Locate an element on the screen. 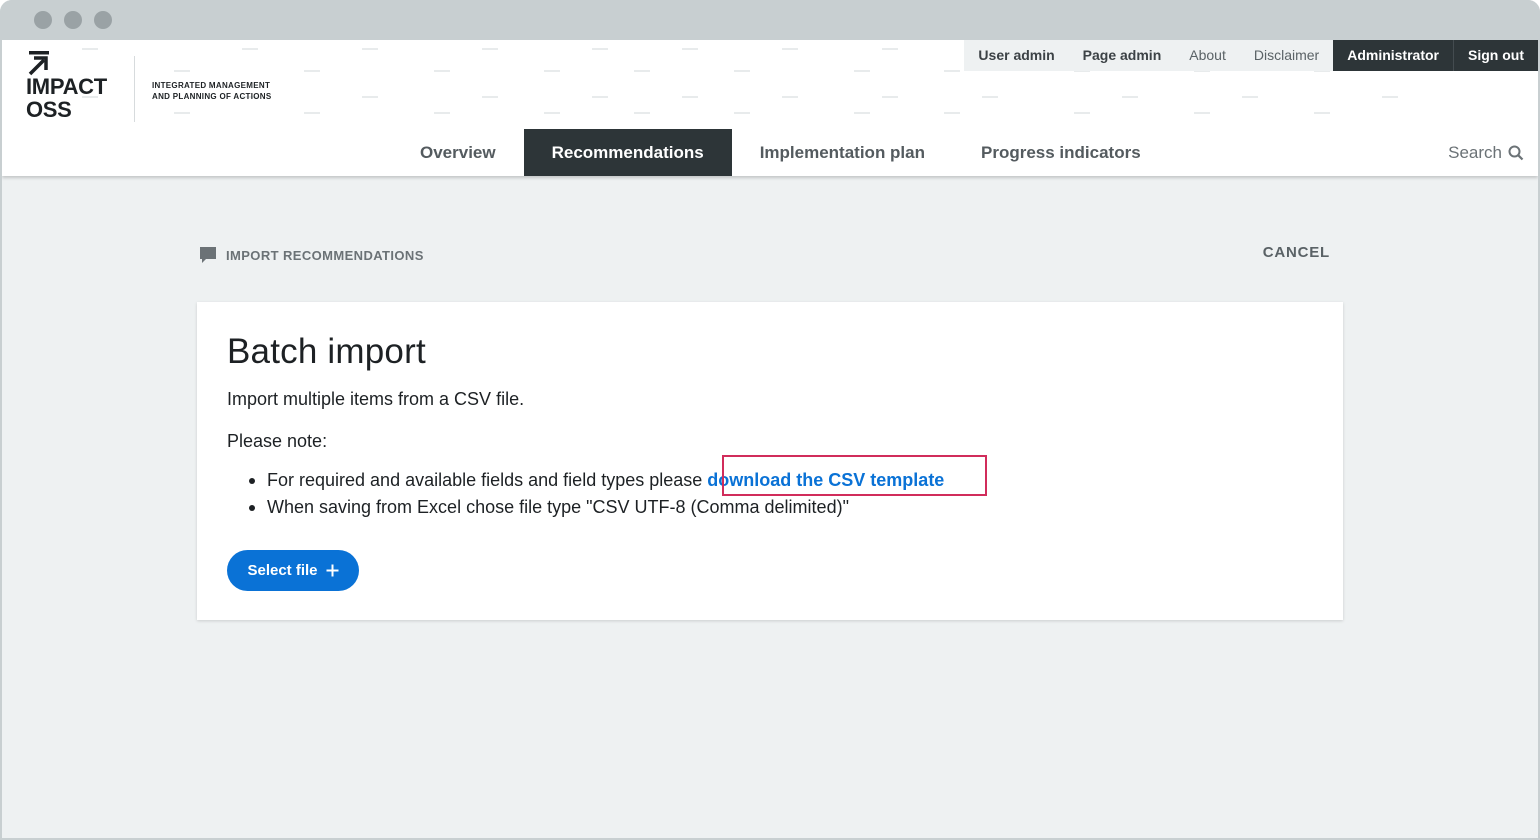 The width and height of the screenshot is (1540, 840). tab-implementation-plan: Implementation plan is located at coordinates (842, 152).